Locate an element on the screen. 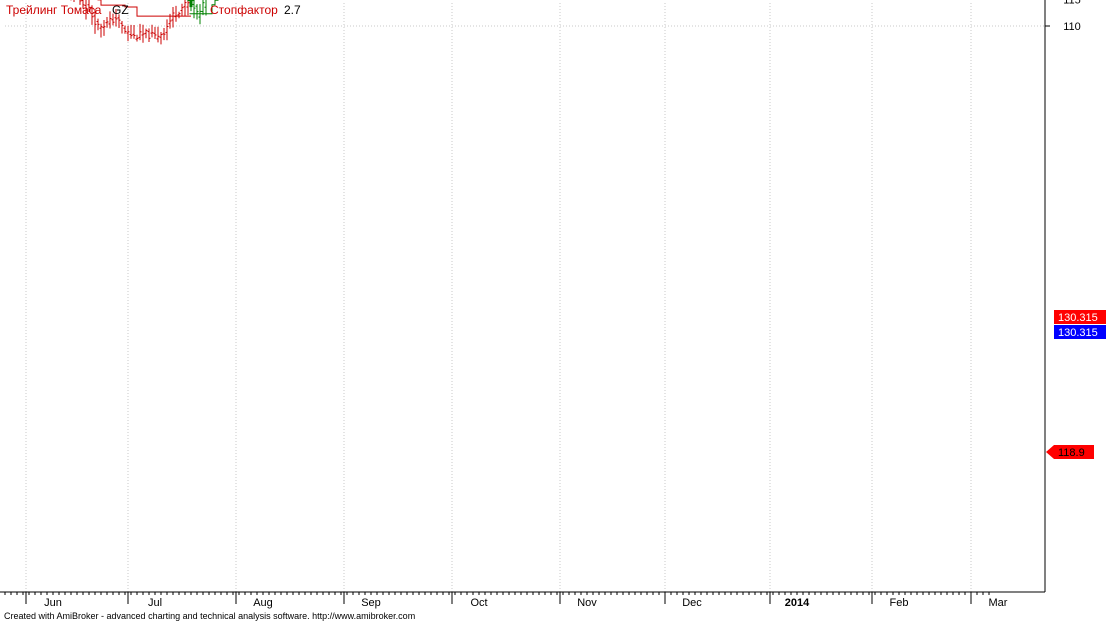  param-label: Стопфактор is located at coordinates (244, 10).